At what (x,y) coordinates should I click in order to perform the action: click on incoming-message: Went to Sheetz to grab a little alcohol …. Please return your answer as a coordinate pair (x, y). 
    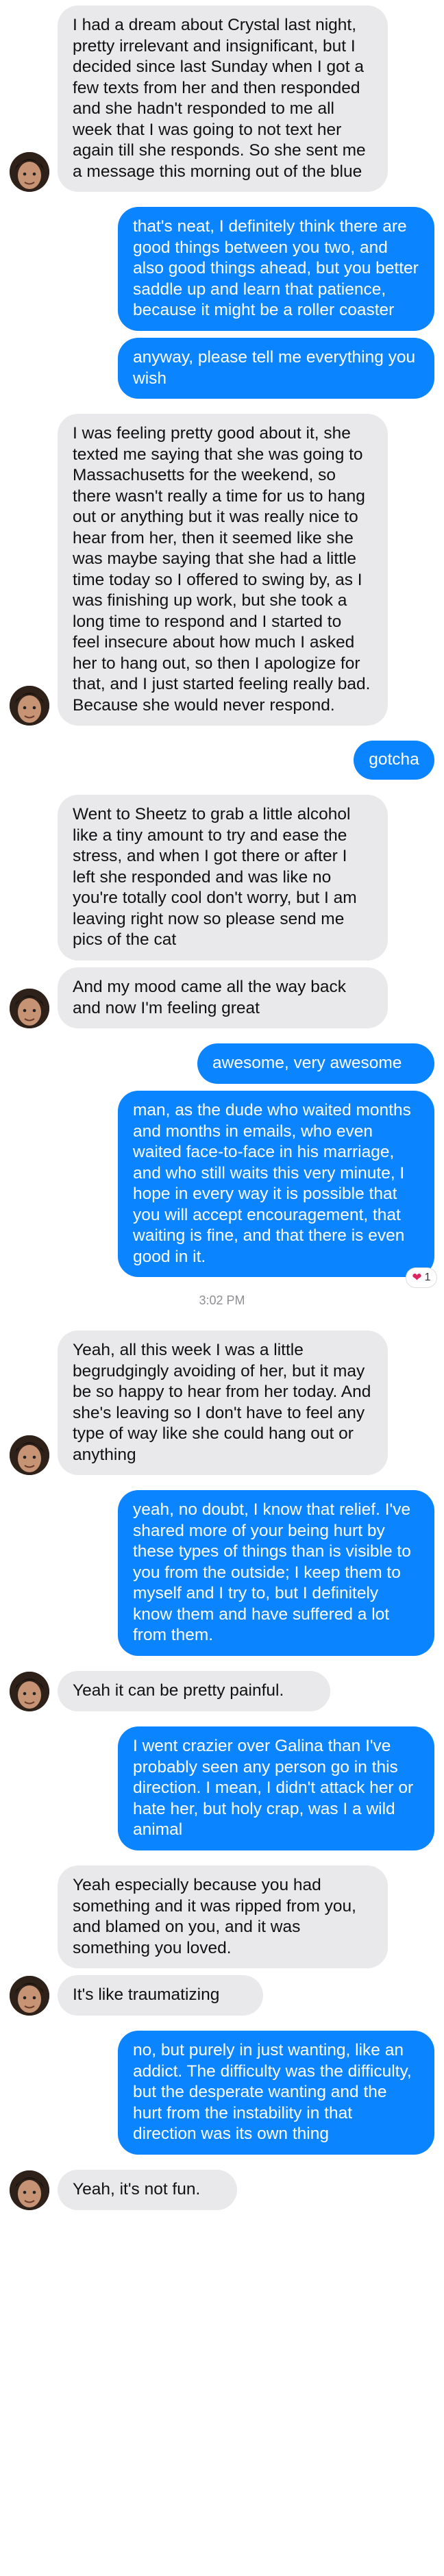
    Looking at the image, I should click on (223, 878).